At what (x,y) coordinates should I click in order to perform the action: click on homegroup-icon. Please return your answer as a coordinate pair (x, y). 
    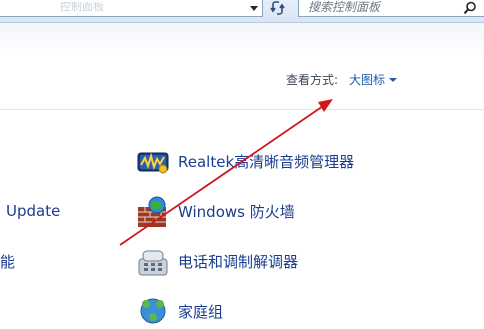
    Looking at the image, I should click on (153, 311).